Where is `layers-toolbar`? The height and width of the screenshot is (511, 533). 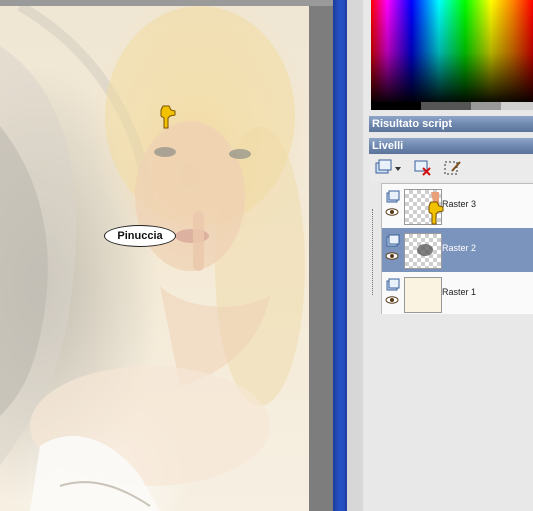 layers-toolbar is located at coordinates (451, 168).